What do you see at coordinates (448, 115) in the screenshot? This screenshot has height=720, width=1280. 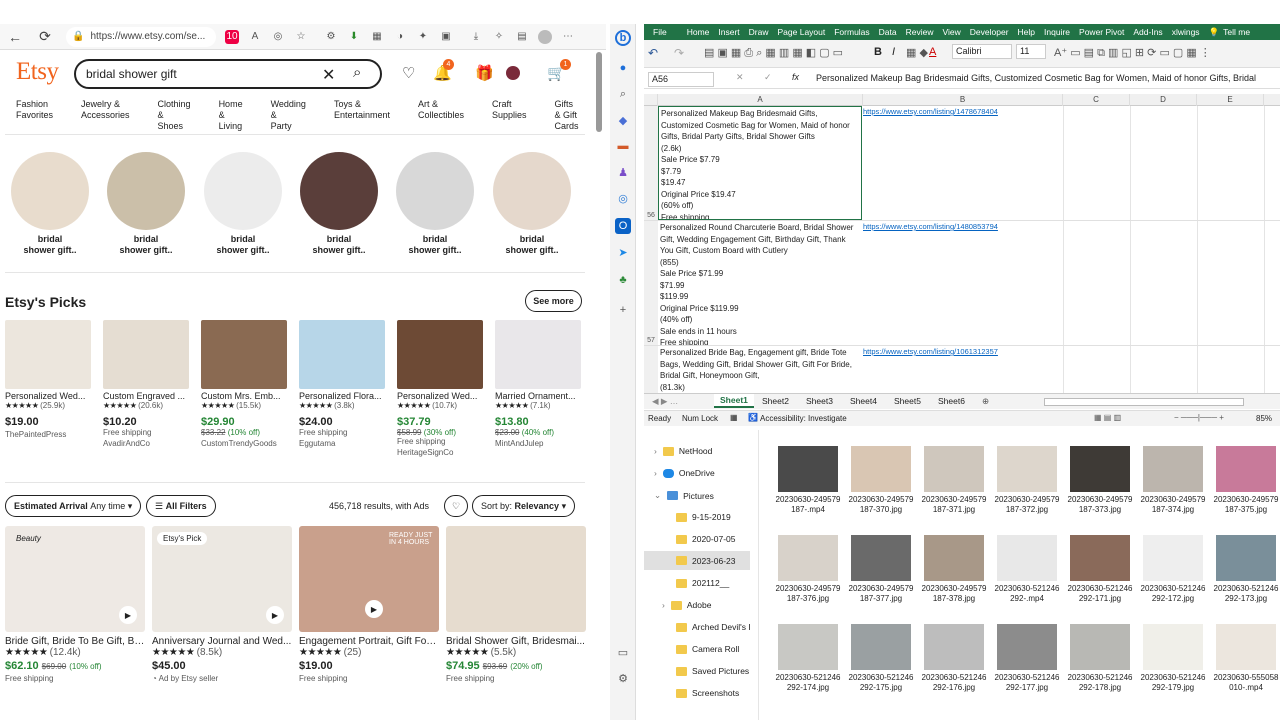 I see `category-link: Art & Collectibles` at bounding box center [448, 115].